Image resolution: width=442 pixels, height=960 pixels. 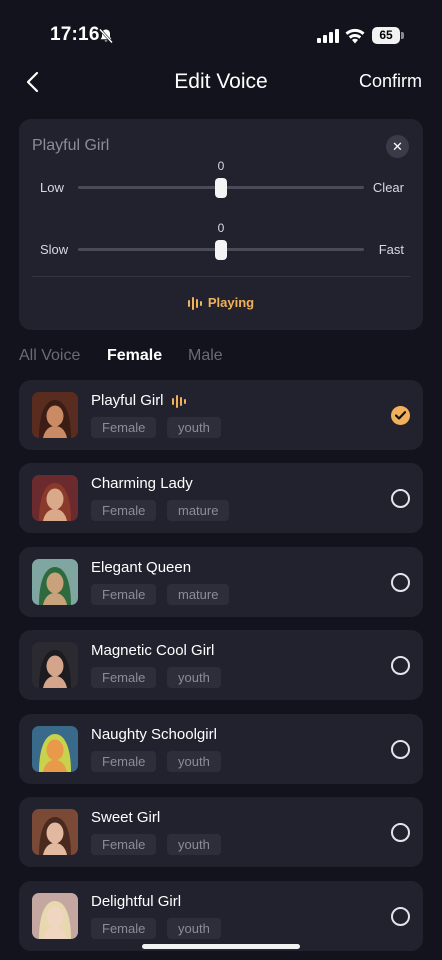 I want to click on voice-name-text: Elegant Queen, so click(x=141, y=567).